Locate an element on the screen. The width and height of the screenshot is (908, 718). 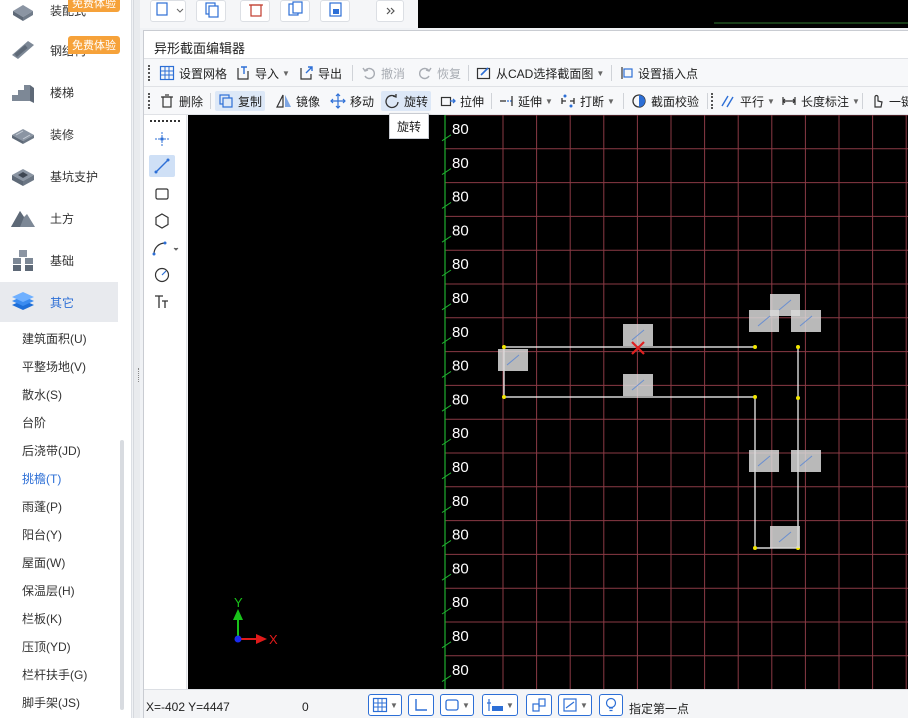
grid-toggle: ▼ is located at coordinates (385, 705).